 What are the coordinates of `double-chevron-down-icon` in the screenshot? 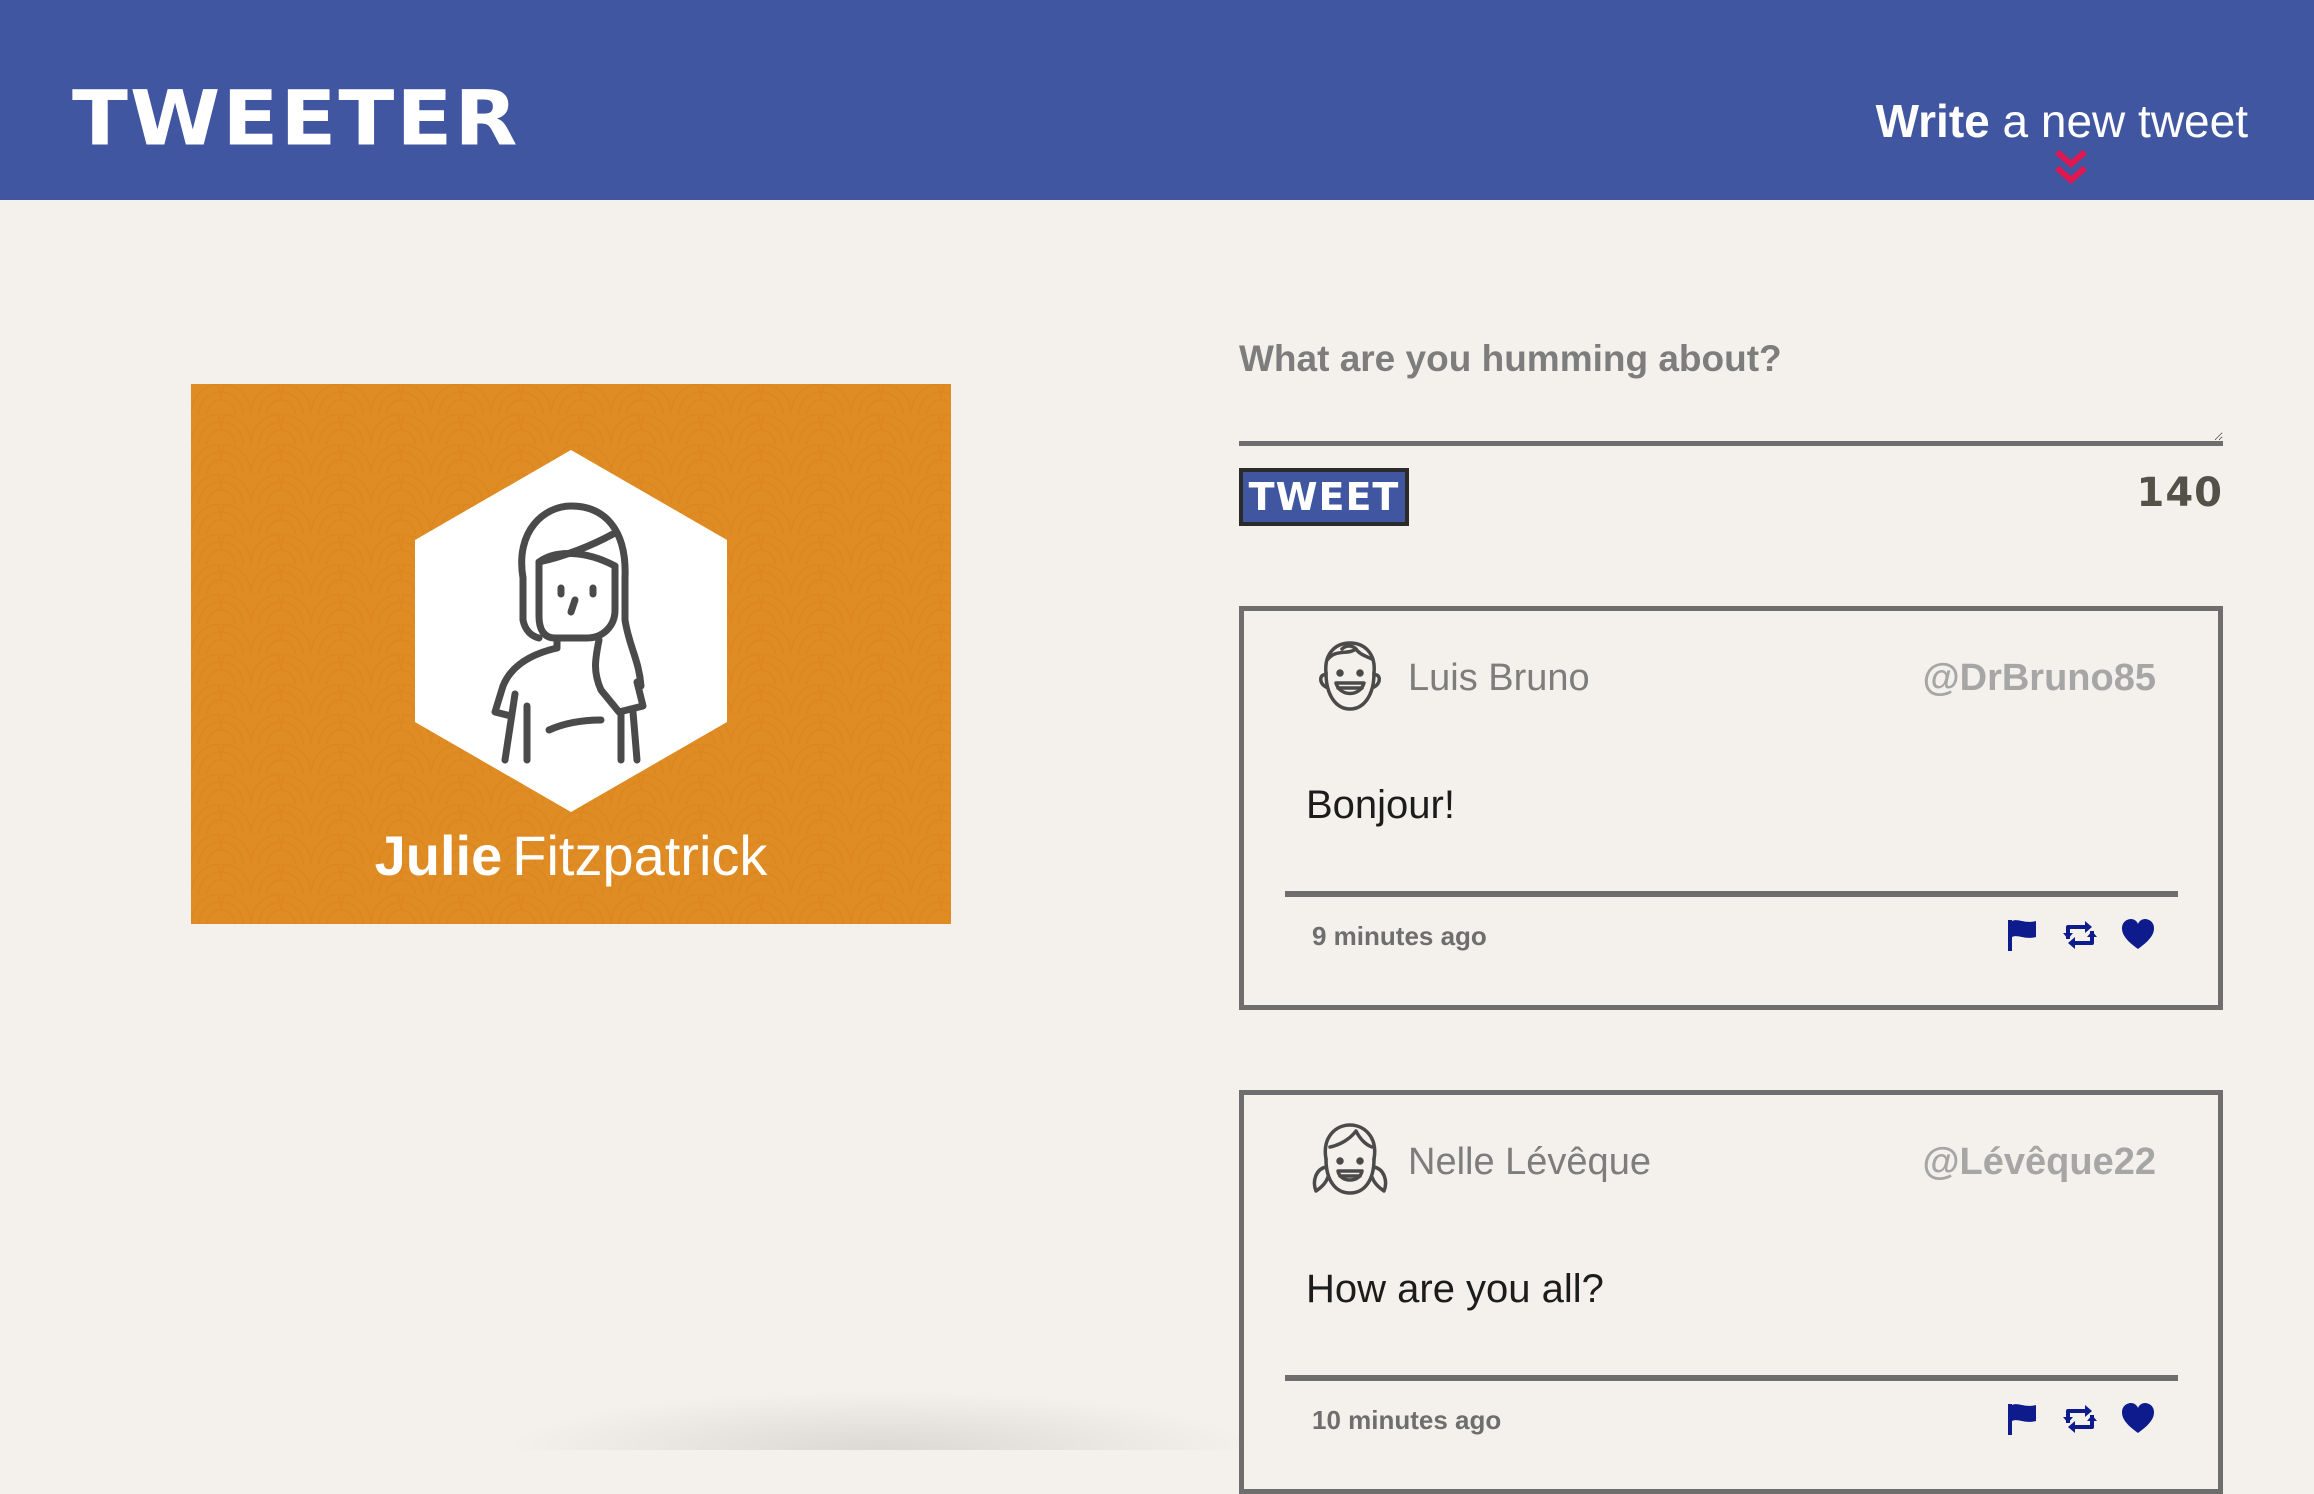 It's located at (2071, 168).